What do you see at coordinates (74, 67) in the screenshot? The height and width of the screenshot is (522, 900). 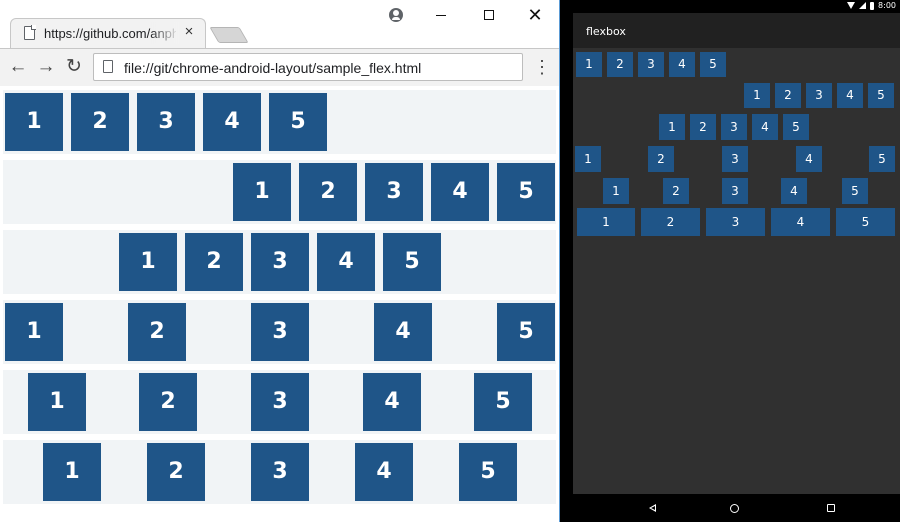 I see `reload-icon: ↻` at bounding box center [74, 67].